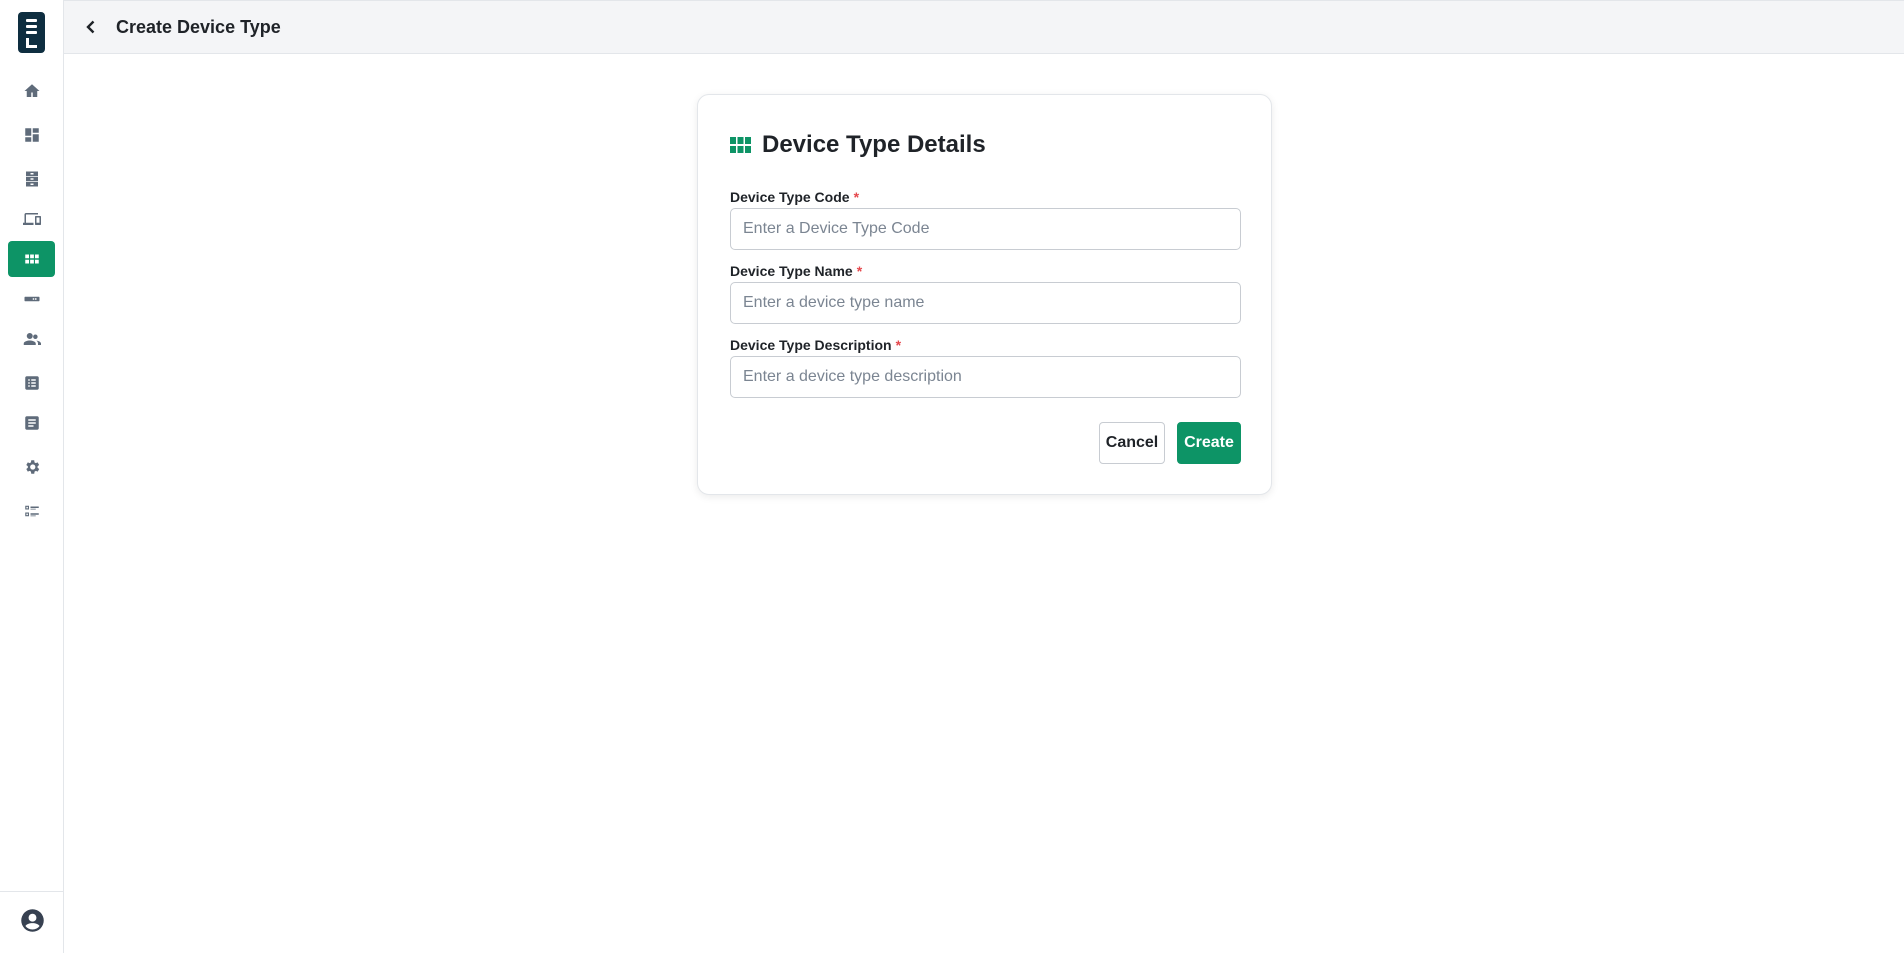 The height and width of the screenshot is (953, 1904). I want to click on router-icon, so click(31, 299).